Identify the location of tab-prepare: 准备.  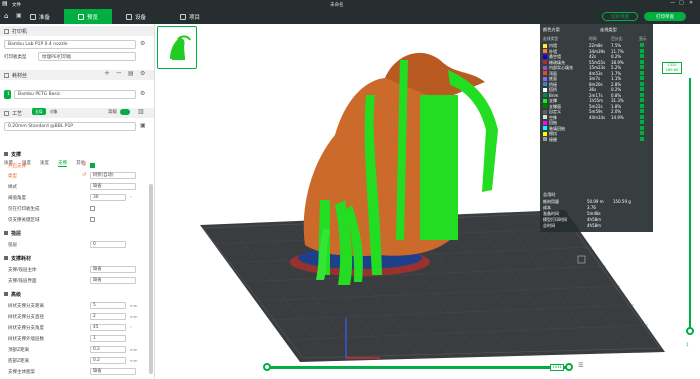
(45, 16).